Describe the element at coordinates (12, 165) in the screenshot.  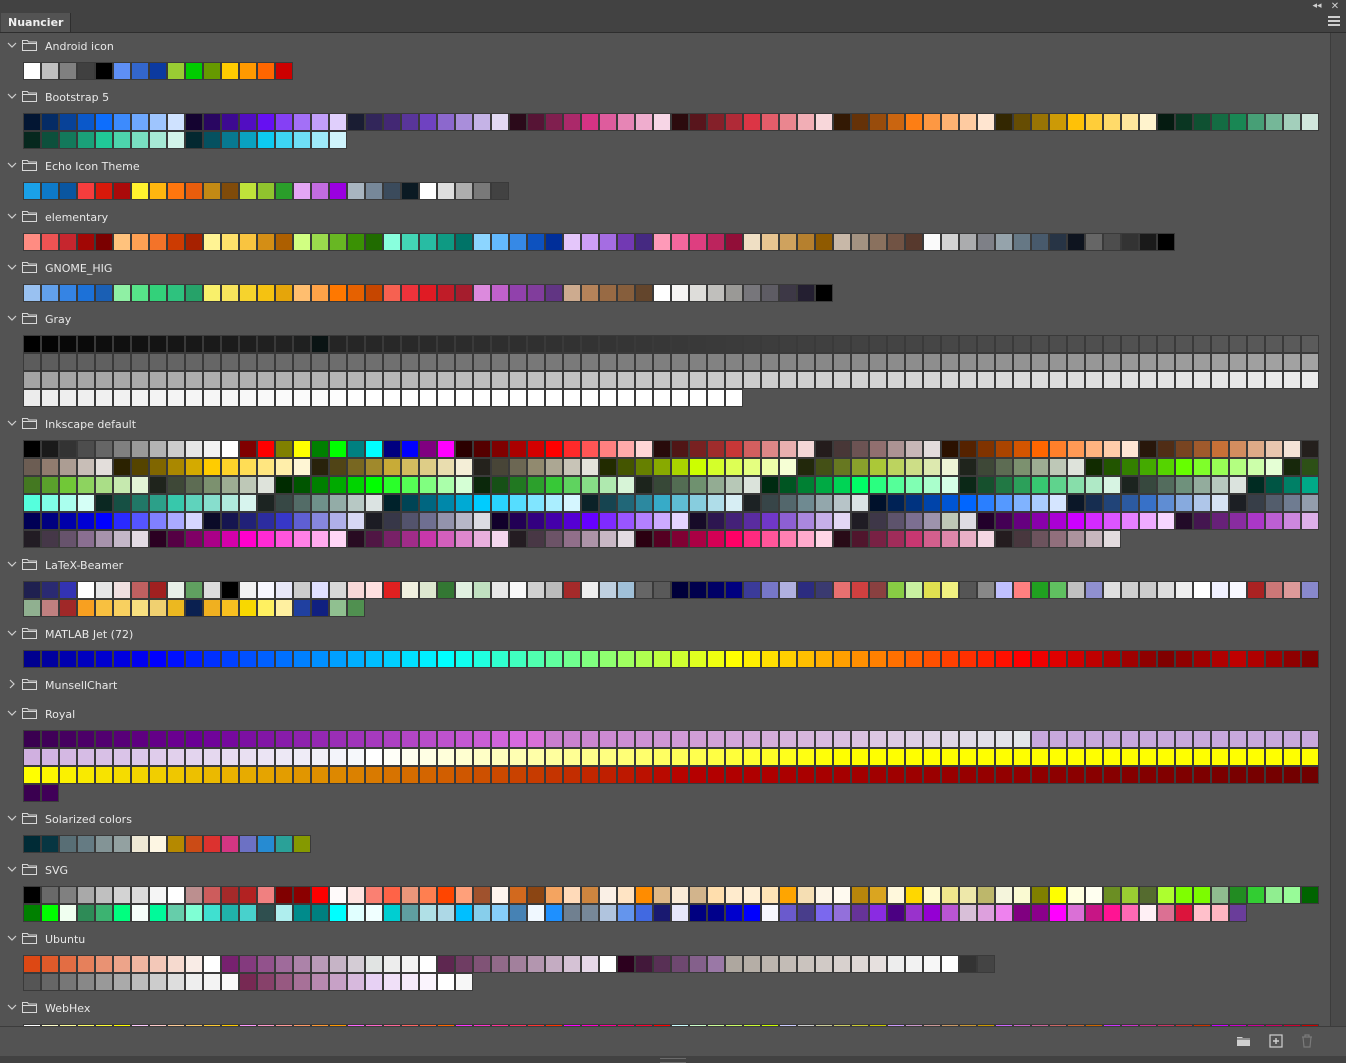
I see `chevron-down-icon` at that location.